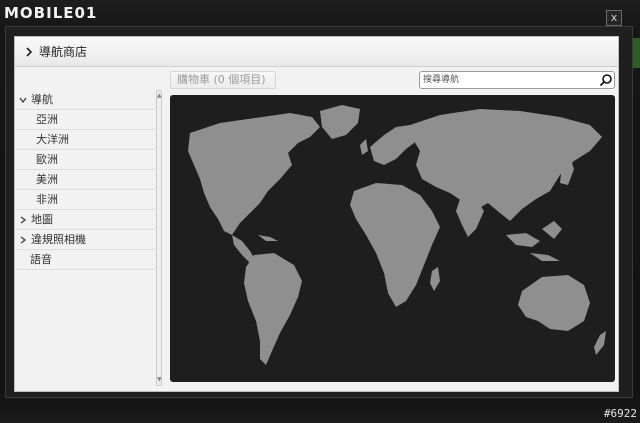 Image resolution: width=640 pixels, height=423 pixels. I want to click on south-america-shape, so click(273, 309).